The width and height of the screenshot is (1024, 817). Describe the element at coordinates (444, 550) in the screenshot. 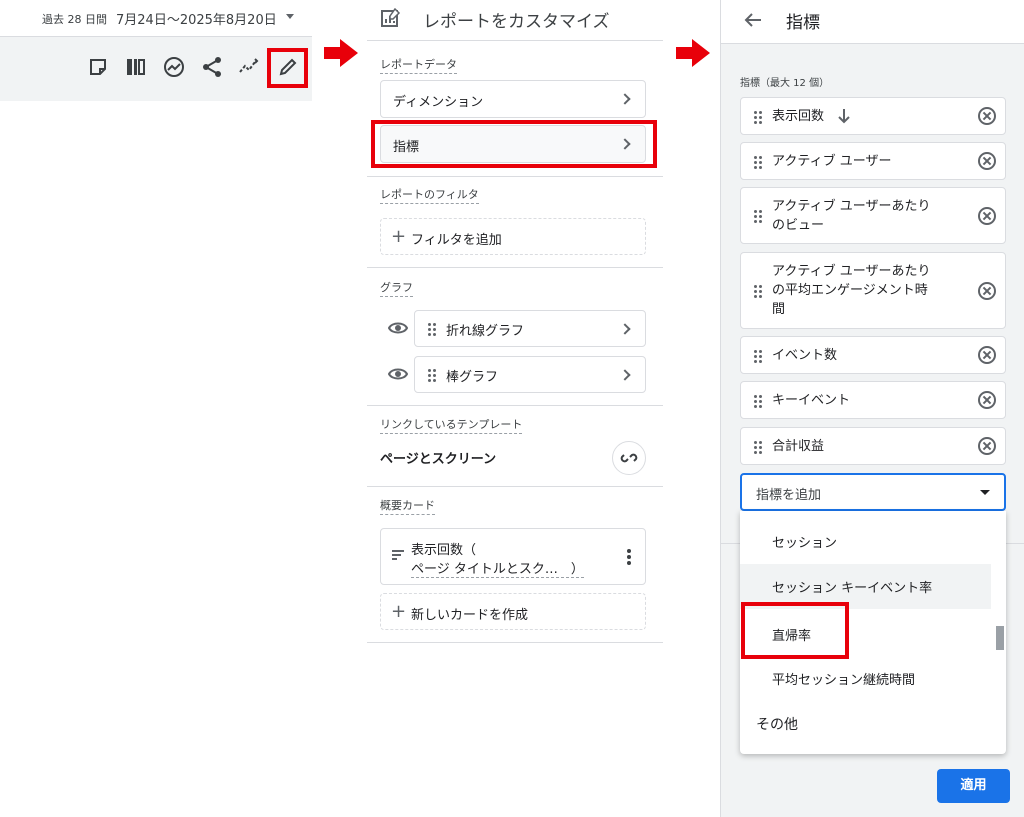

I see `summary-card-title: 表示回数（` at that location.